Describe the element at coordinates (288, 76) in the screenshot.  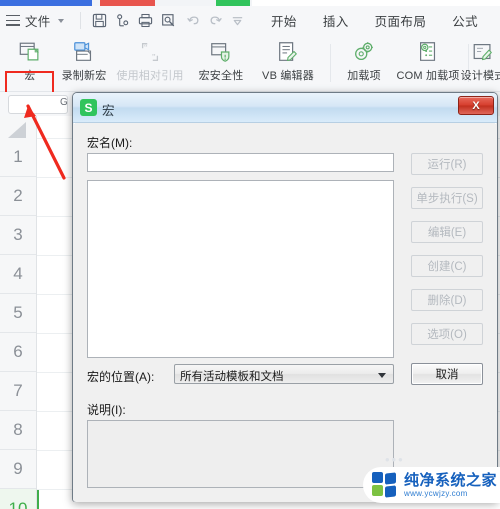
I see `ribbon-label-vb-editor: VB 编辑器` at that location.